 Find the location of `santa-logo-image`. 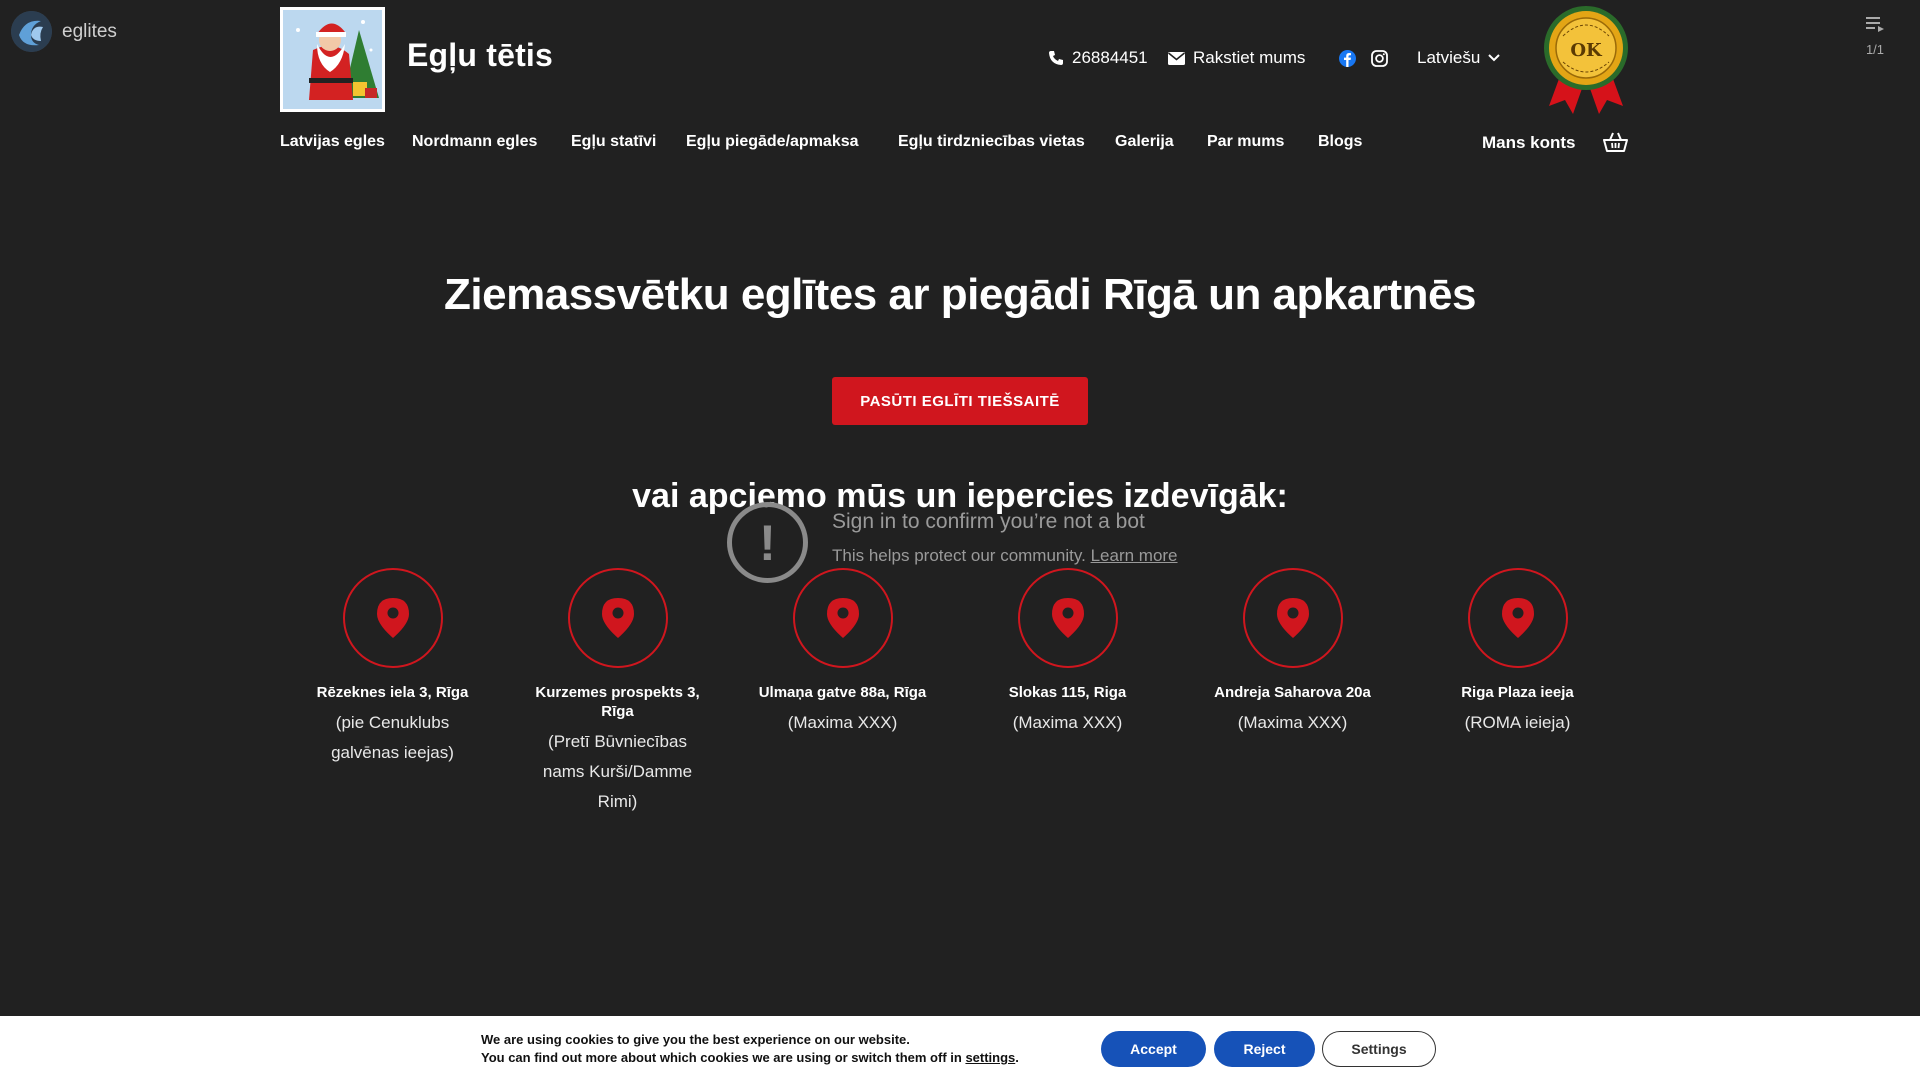

santa-logo-image is located at coordinates (332, 59).